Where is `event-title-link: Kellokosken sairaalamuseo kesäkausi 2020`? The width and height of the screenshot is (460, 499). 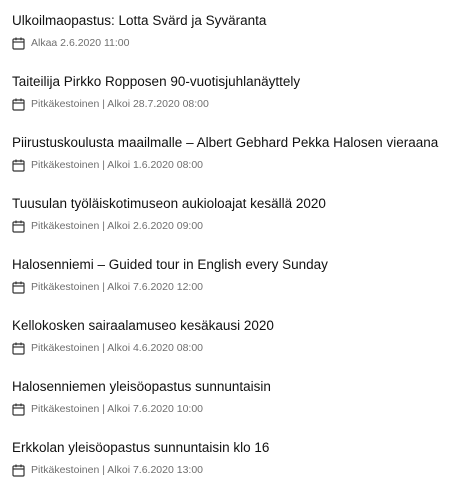
event-title-link: Kellokosken sairaalamuseo kesäkausi 2020 is located at coordinates (236, 325).